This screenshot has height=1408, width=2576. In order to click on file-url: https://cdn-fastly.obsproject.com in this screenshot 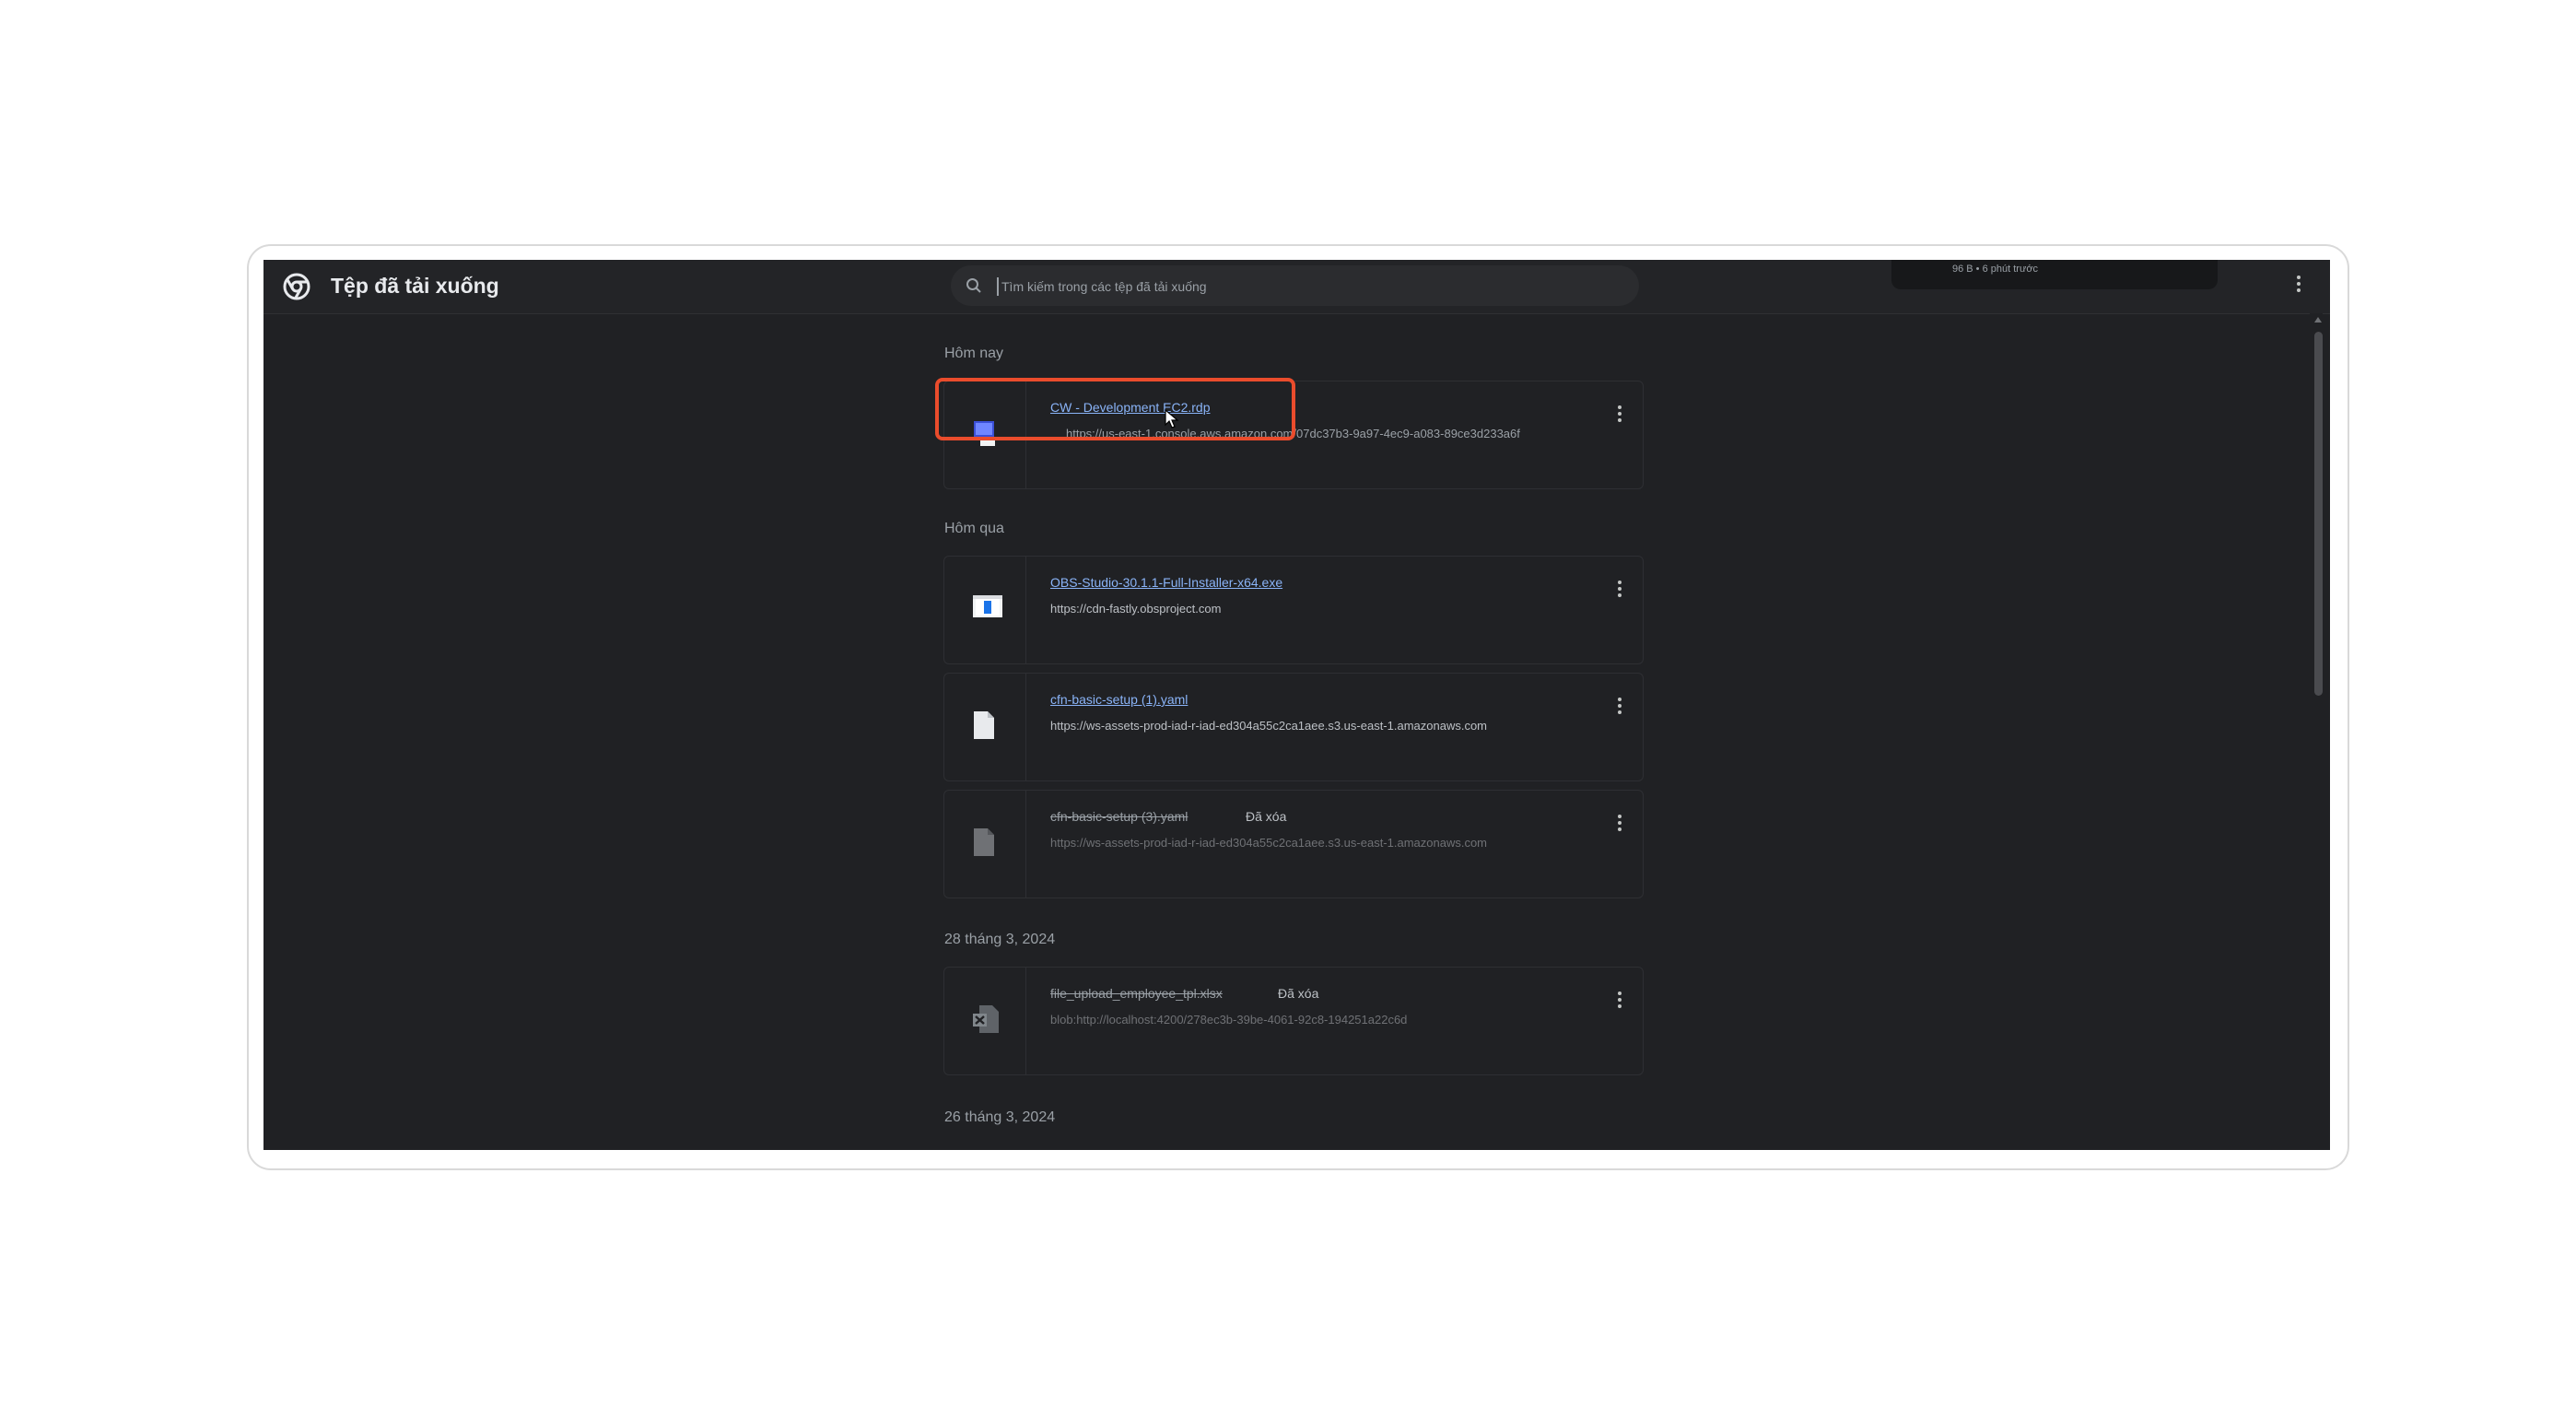, I will do `click(1136, 609)`.